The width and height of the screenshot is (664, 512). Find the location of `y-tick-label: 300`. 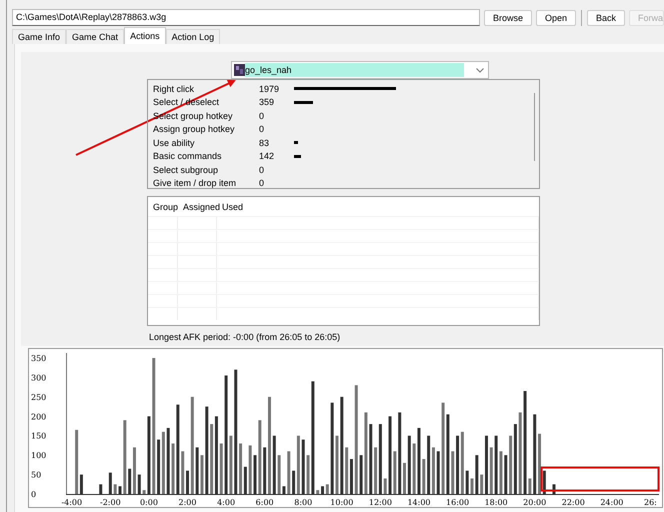

y-tick-label: 300 is located at coordinates (38, 377).